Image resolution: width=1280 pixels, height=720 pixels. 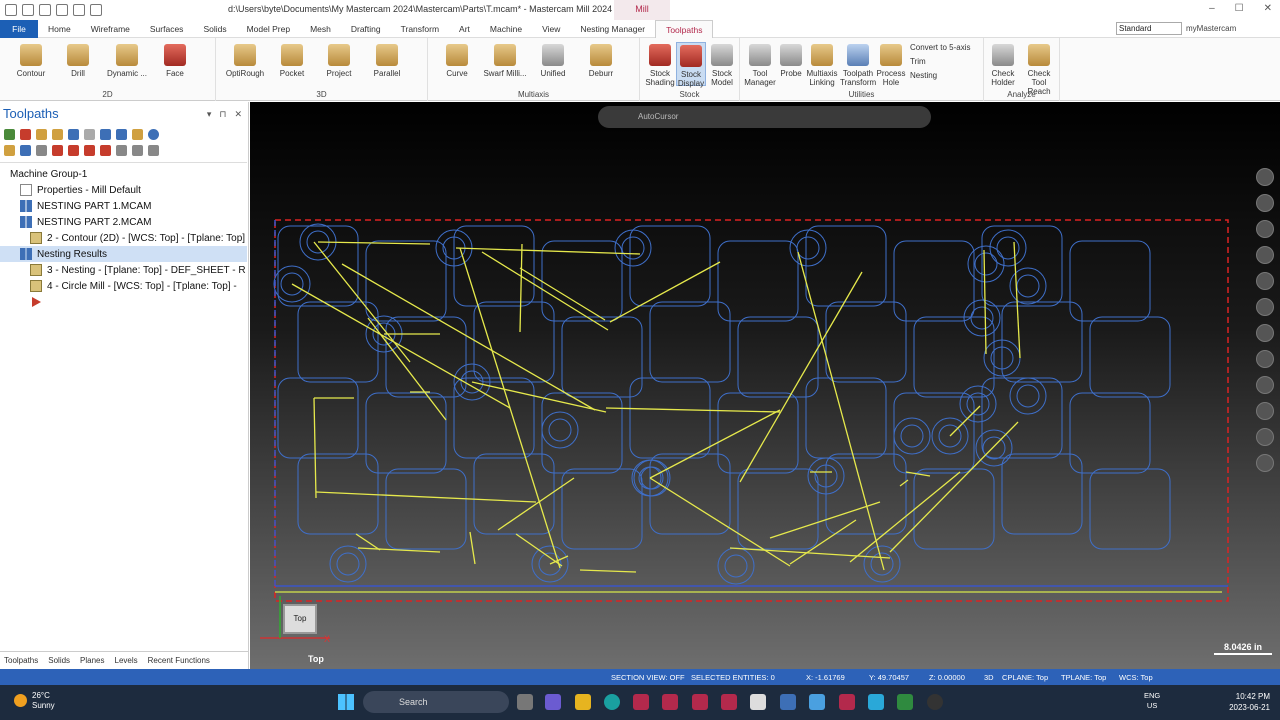 I want to click on pocket-button: Pocket, so click(x=292, y=60).